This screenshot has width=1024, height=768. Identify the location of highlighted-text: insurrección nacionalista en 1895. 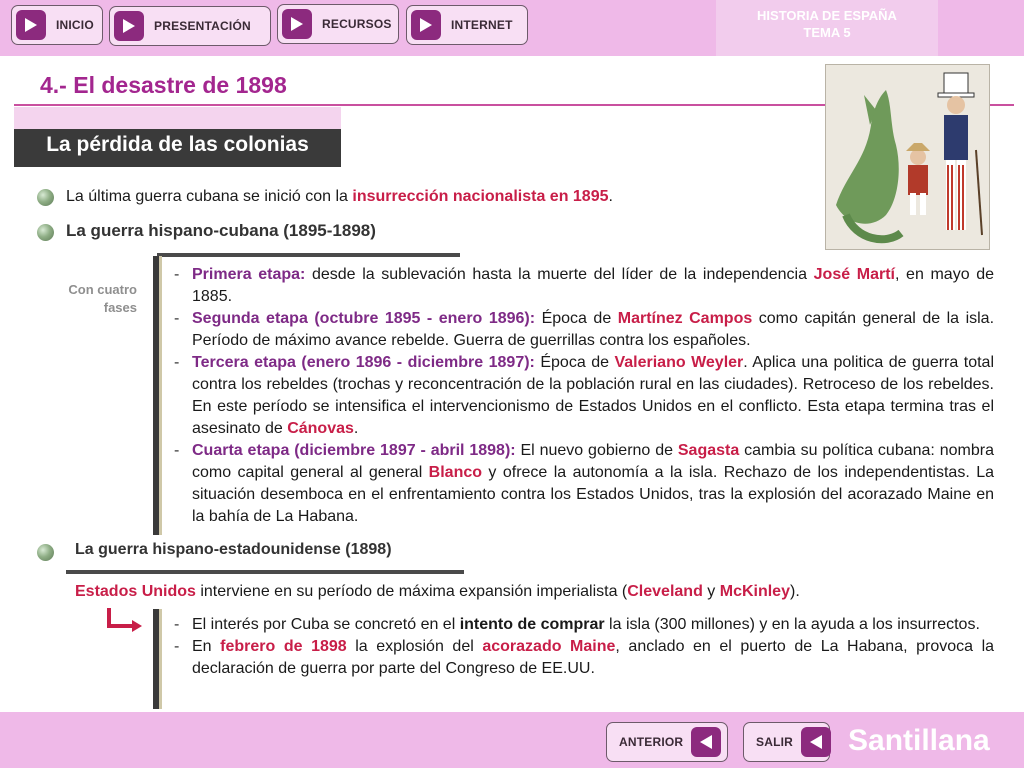
(480, 196).